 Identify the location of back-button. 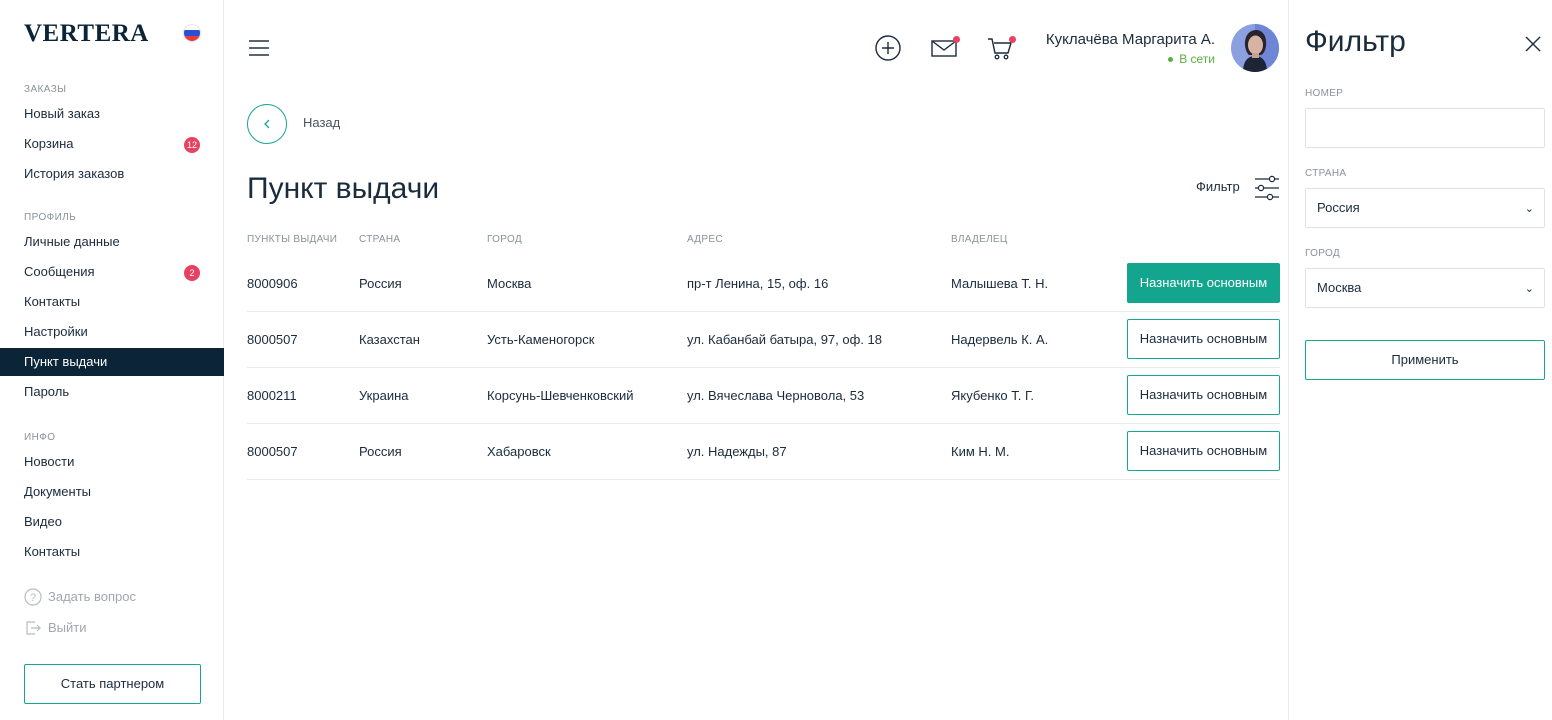
(267, 124).